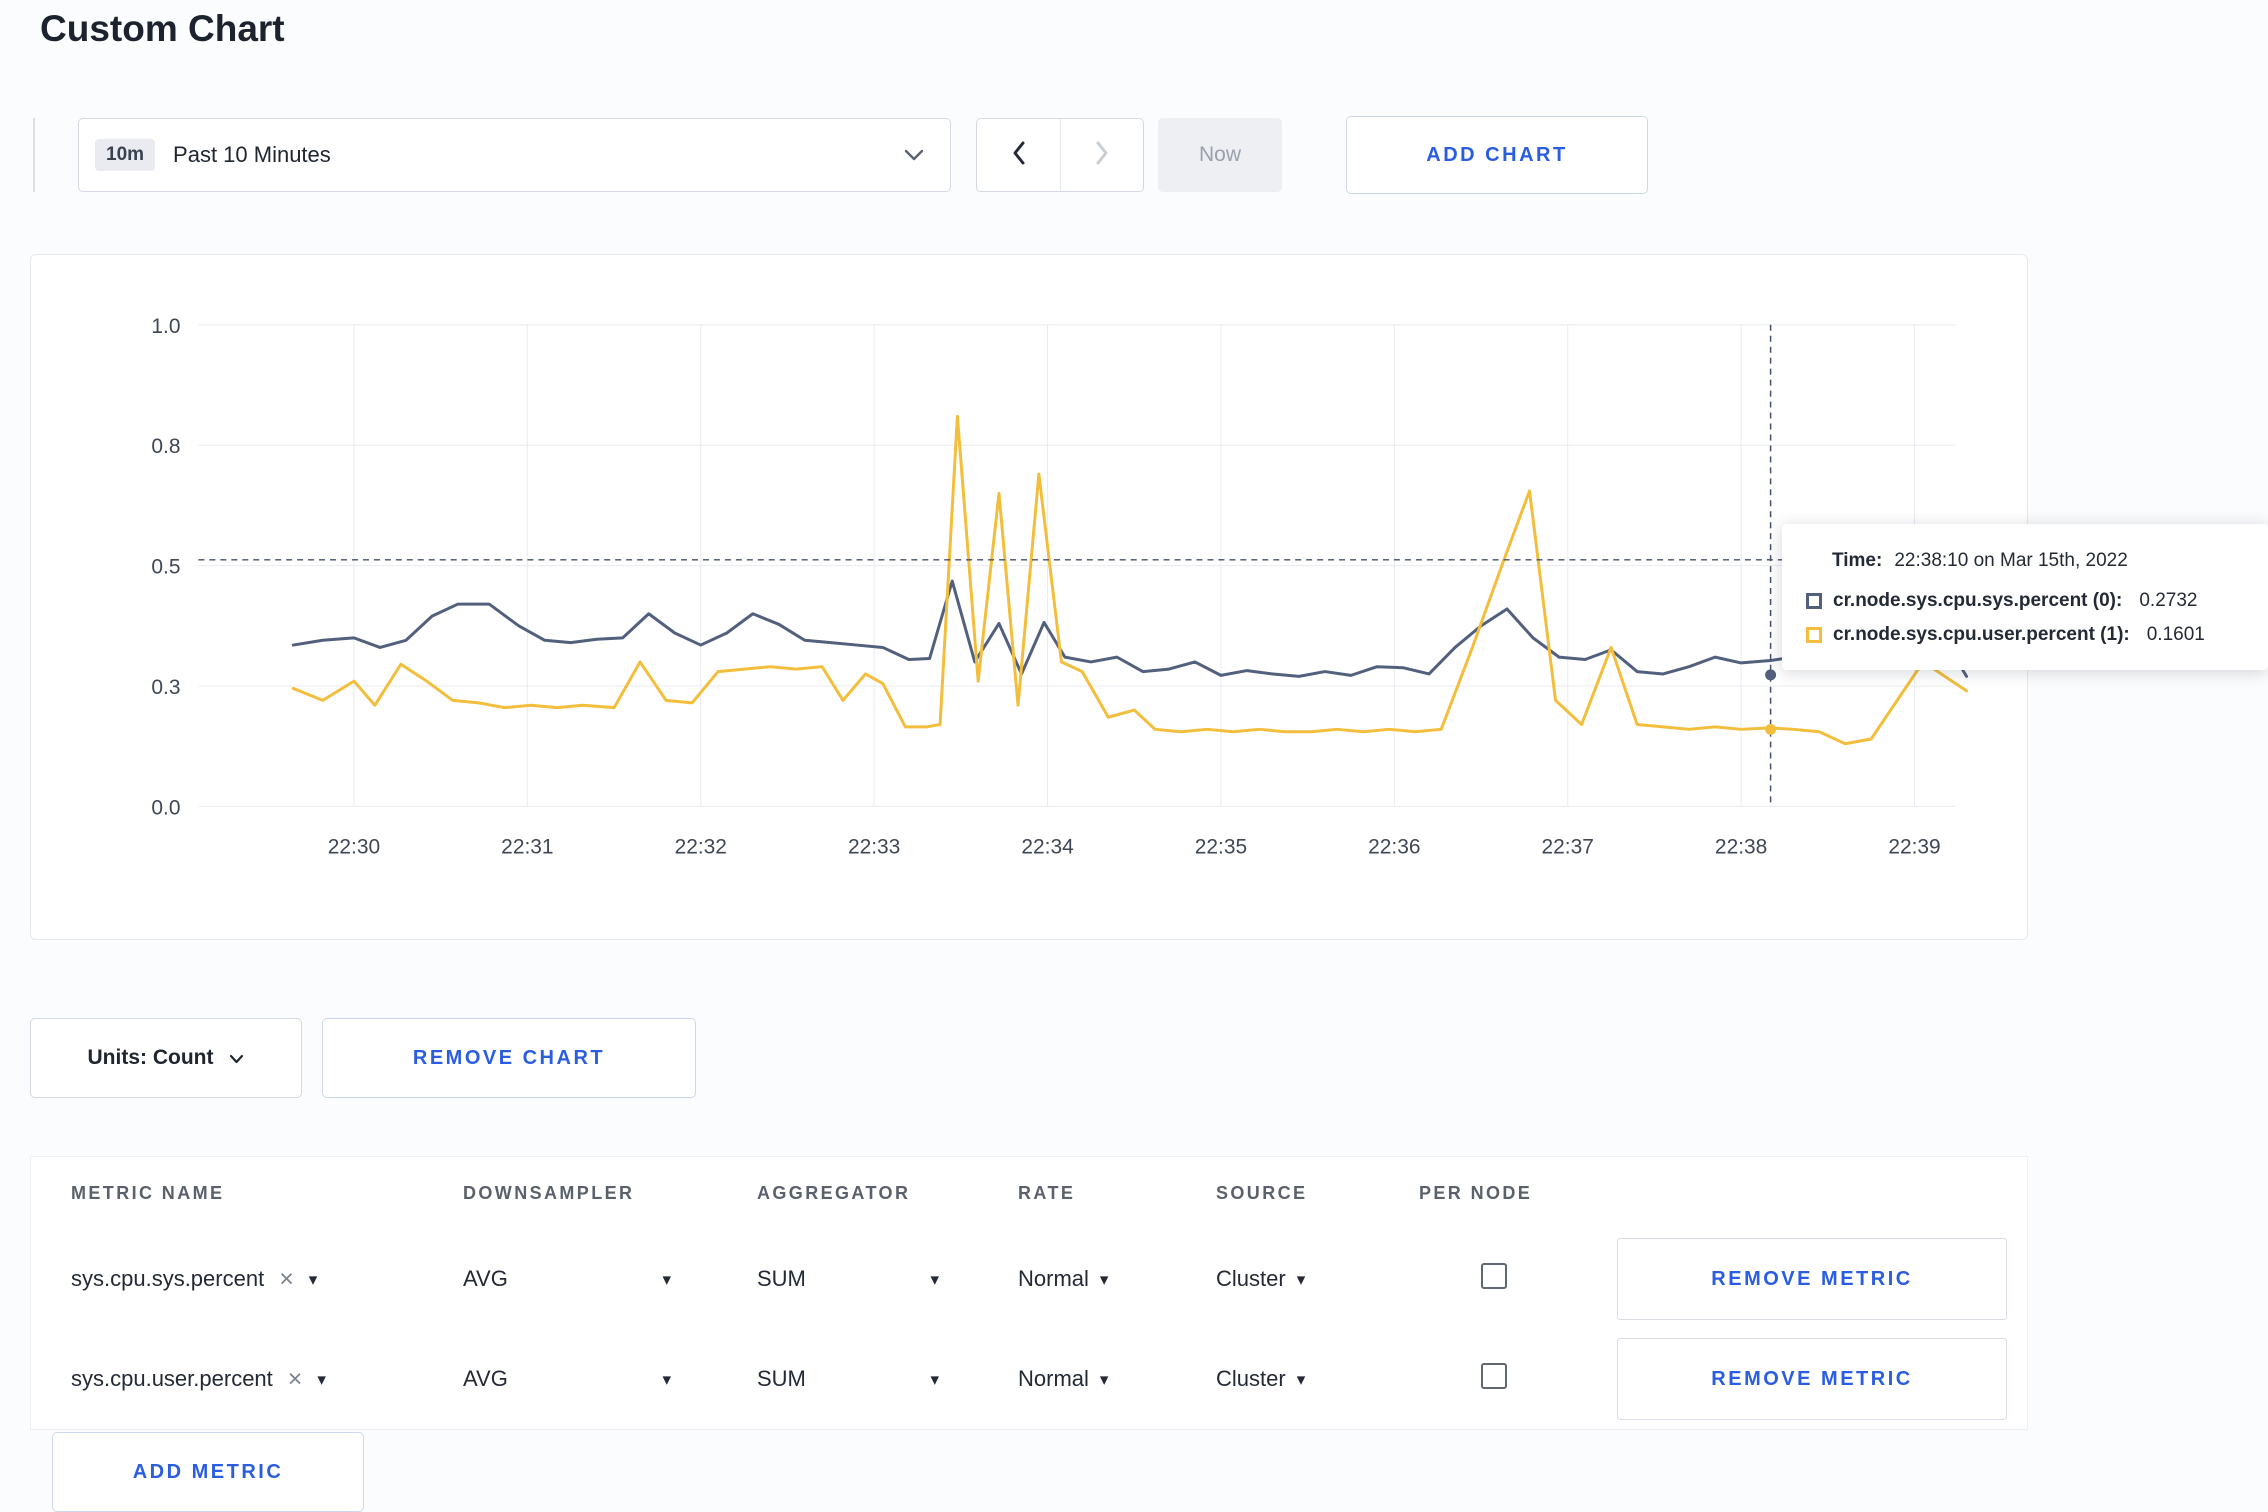  What do you see at coordinates (148, 1192) in the screenshot?
I see `header-metric-name: METRIC NAME` at bounding box center [148, 1192].